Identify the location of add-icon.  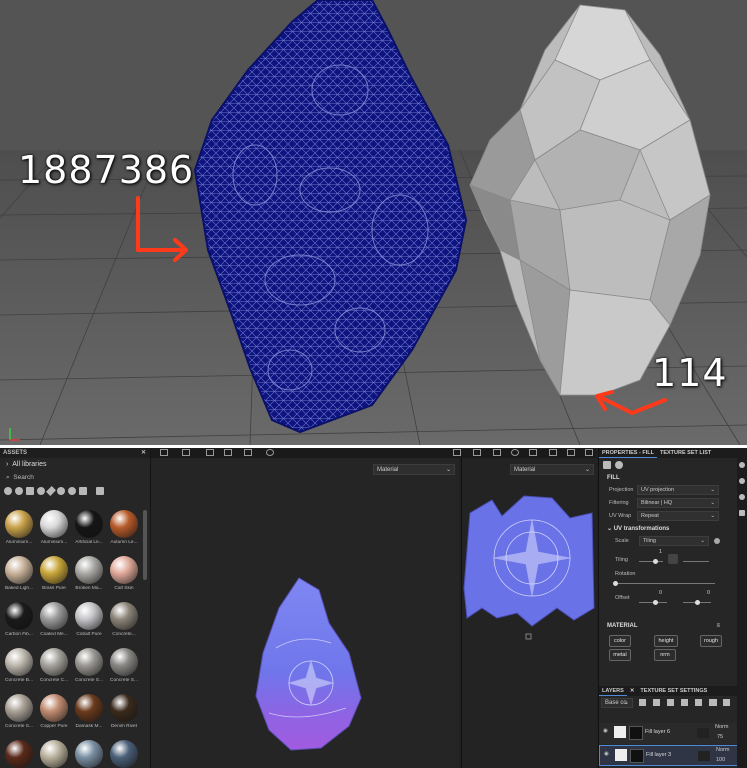
(248, 452).